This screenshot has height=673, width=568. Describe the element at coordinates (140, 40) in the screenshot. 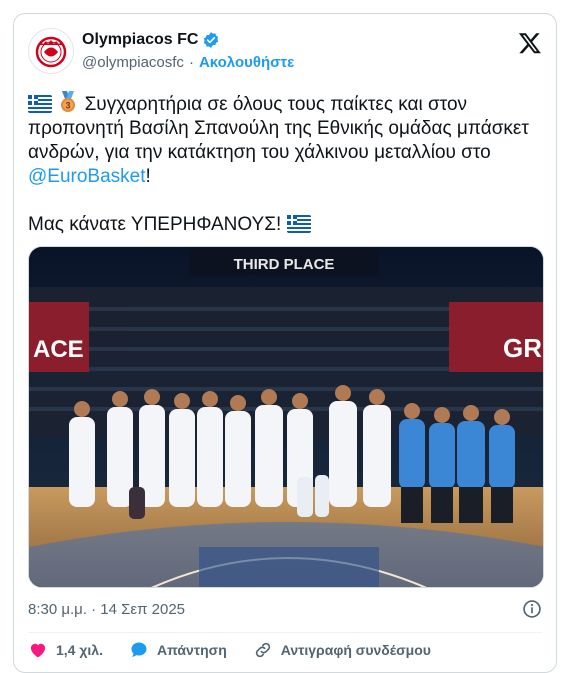

I see `account-name: Olympiacos FC` at that location.